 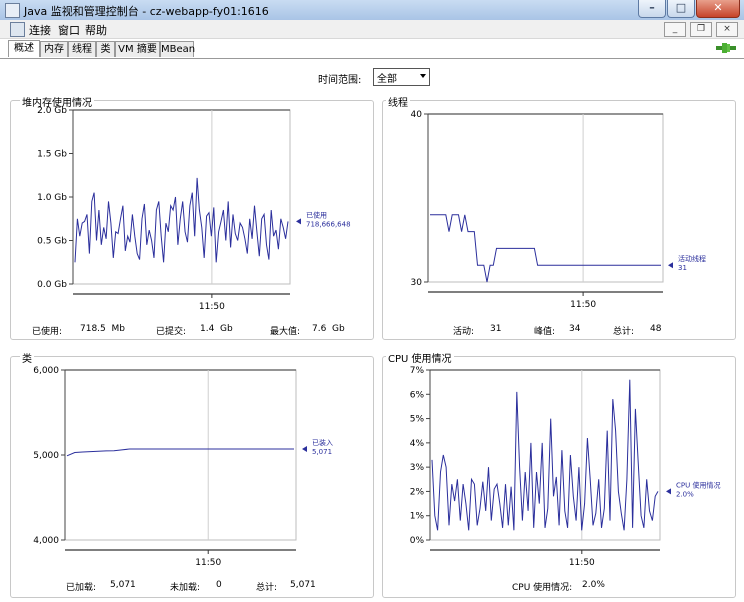 What do you see at coordinates (582, 563) in the screenshot?
I see `cpu-x-tick-label: 11:50` at bounding box center [582, 563].